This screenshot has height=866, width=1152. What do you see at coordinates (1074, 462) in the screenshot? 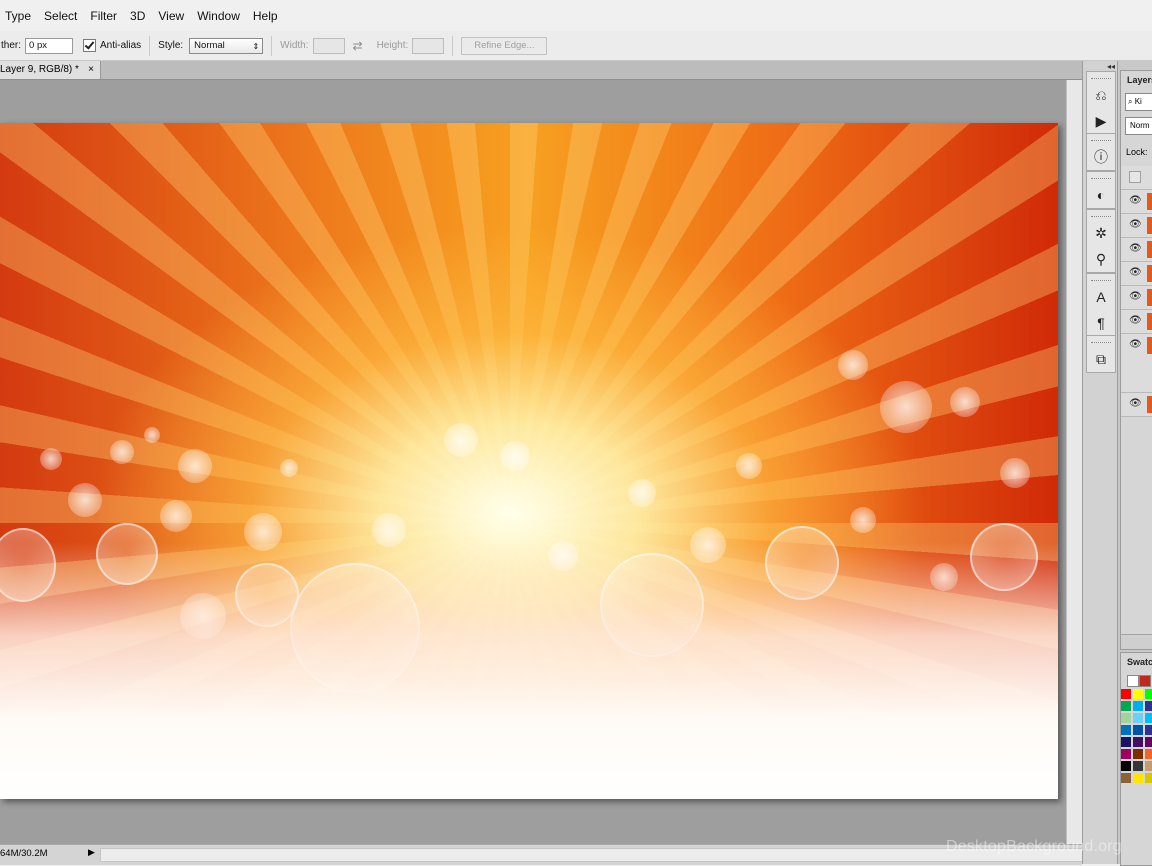
I see `vertical-scrollbar` at bounding box center [1074, 462].